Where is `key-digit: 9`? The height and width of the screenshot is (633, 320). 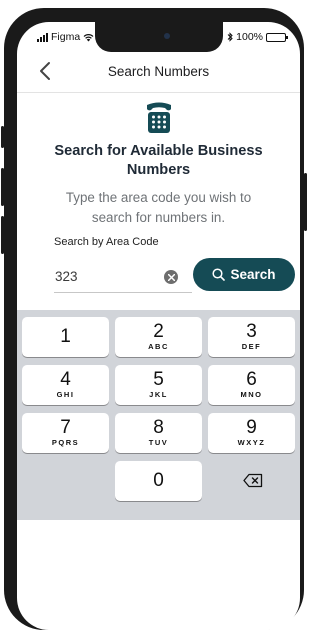
key-digit: 9 is located at coordinates (251, 427).